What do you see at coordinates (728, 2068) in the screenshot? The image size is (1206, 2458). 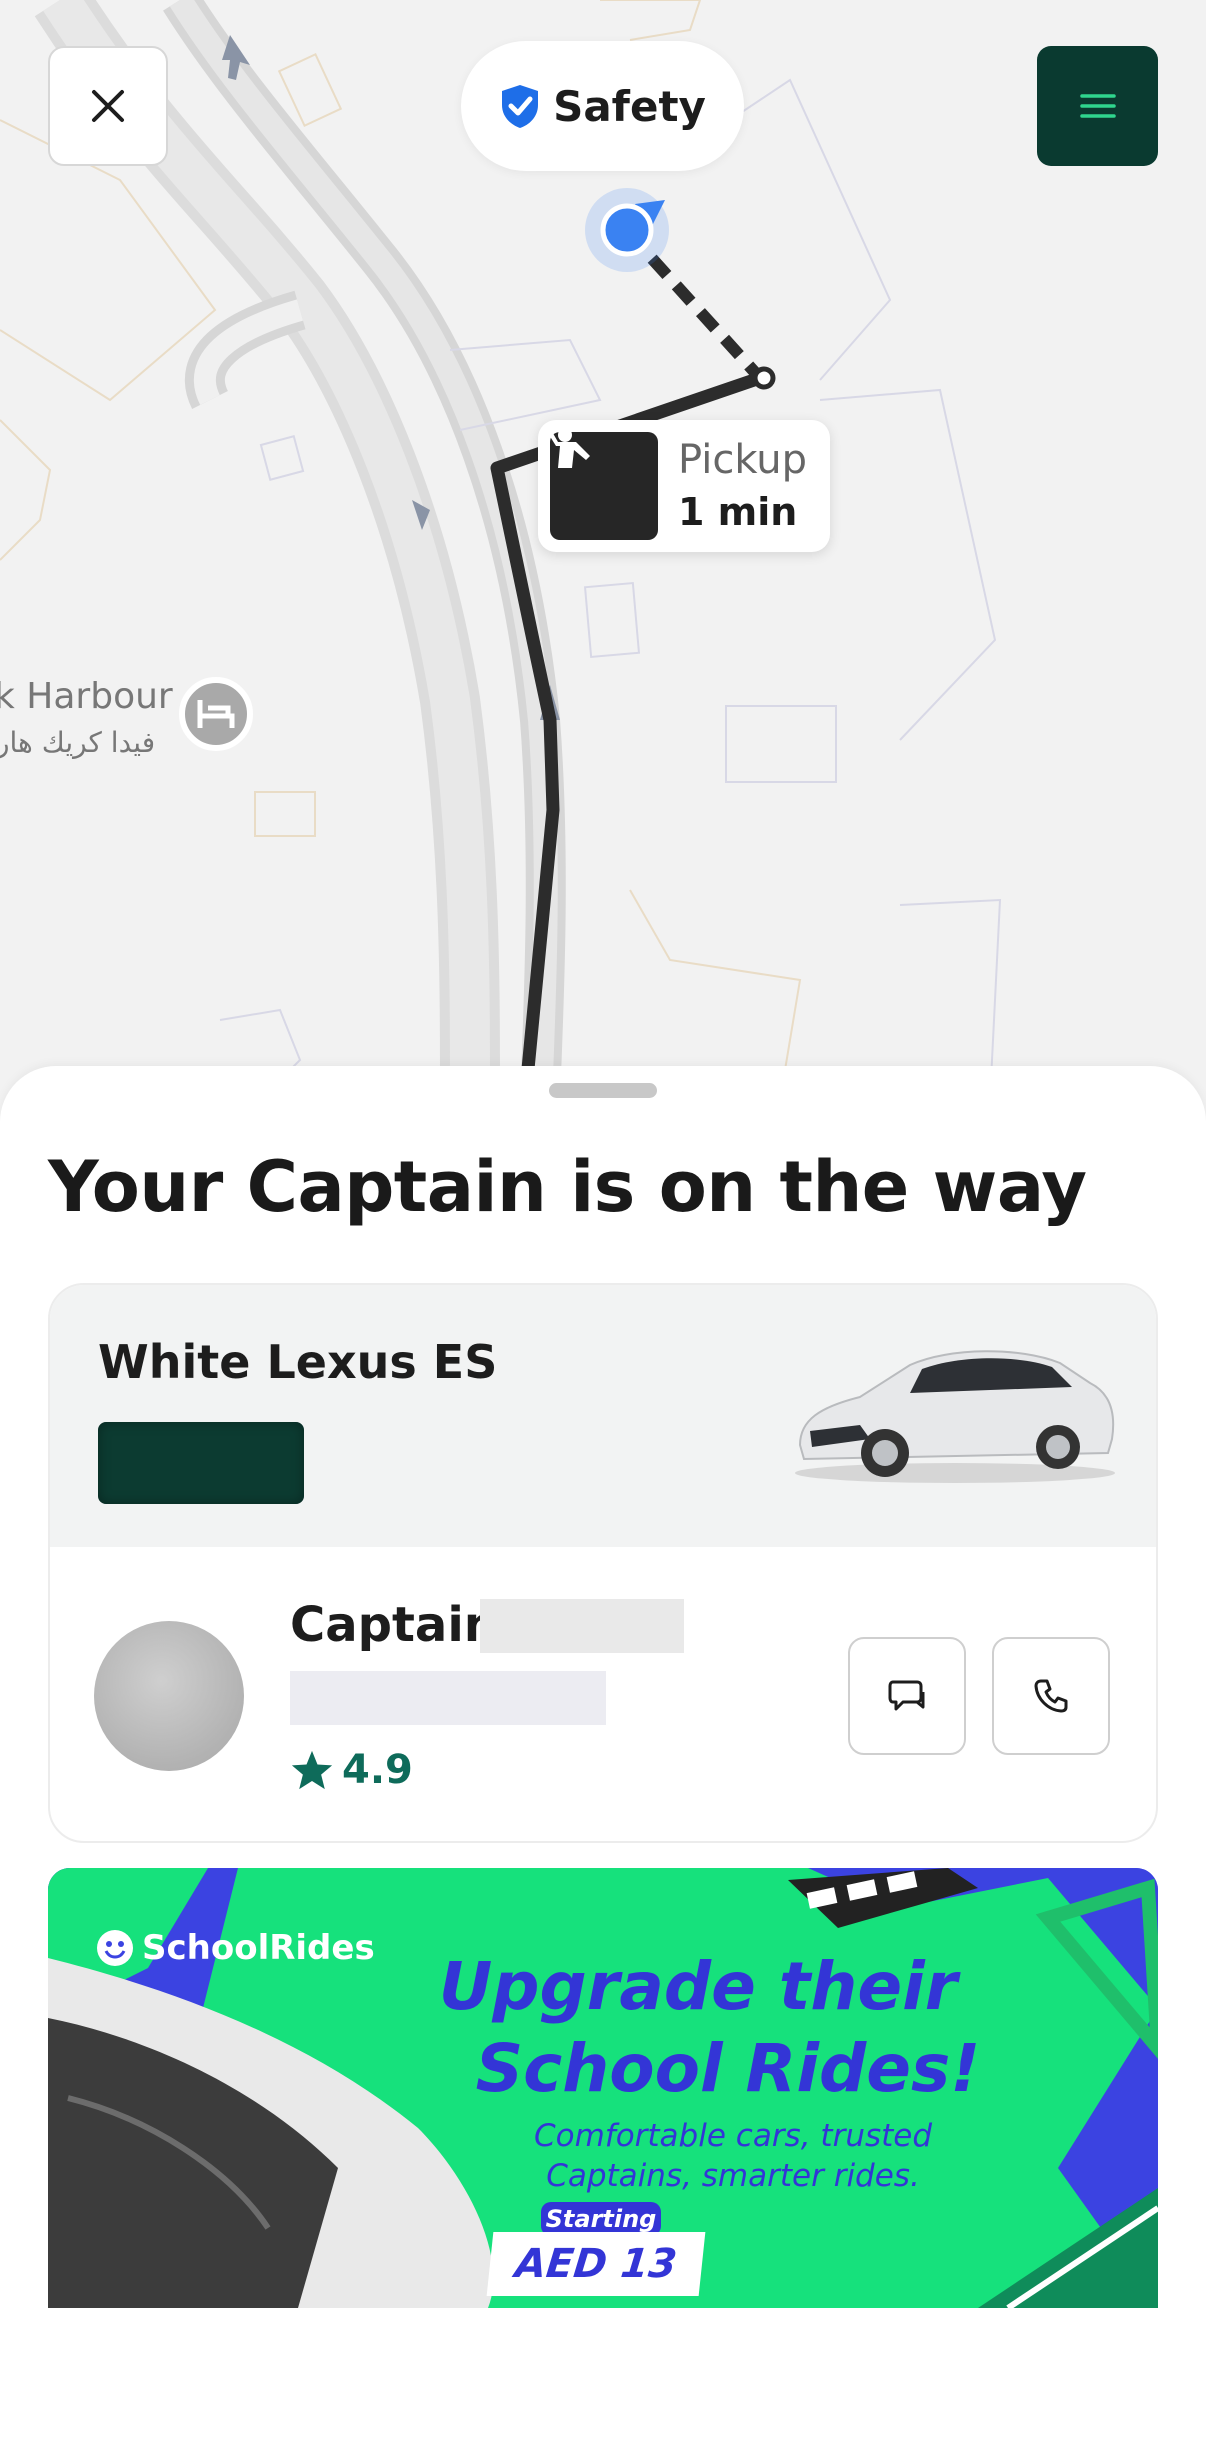 I see `headline-line-2: School Rides!` at bounding box center [728, 2068].